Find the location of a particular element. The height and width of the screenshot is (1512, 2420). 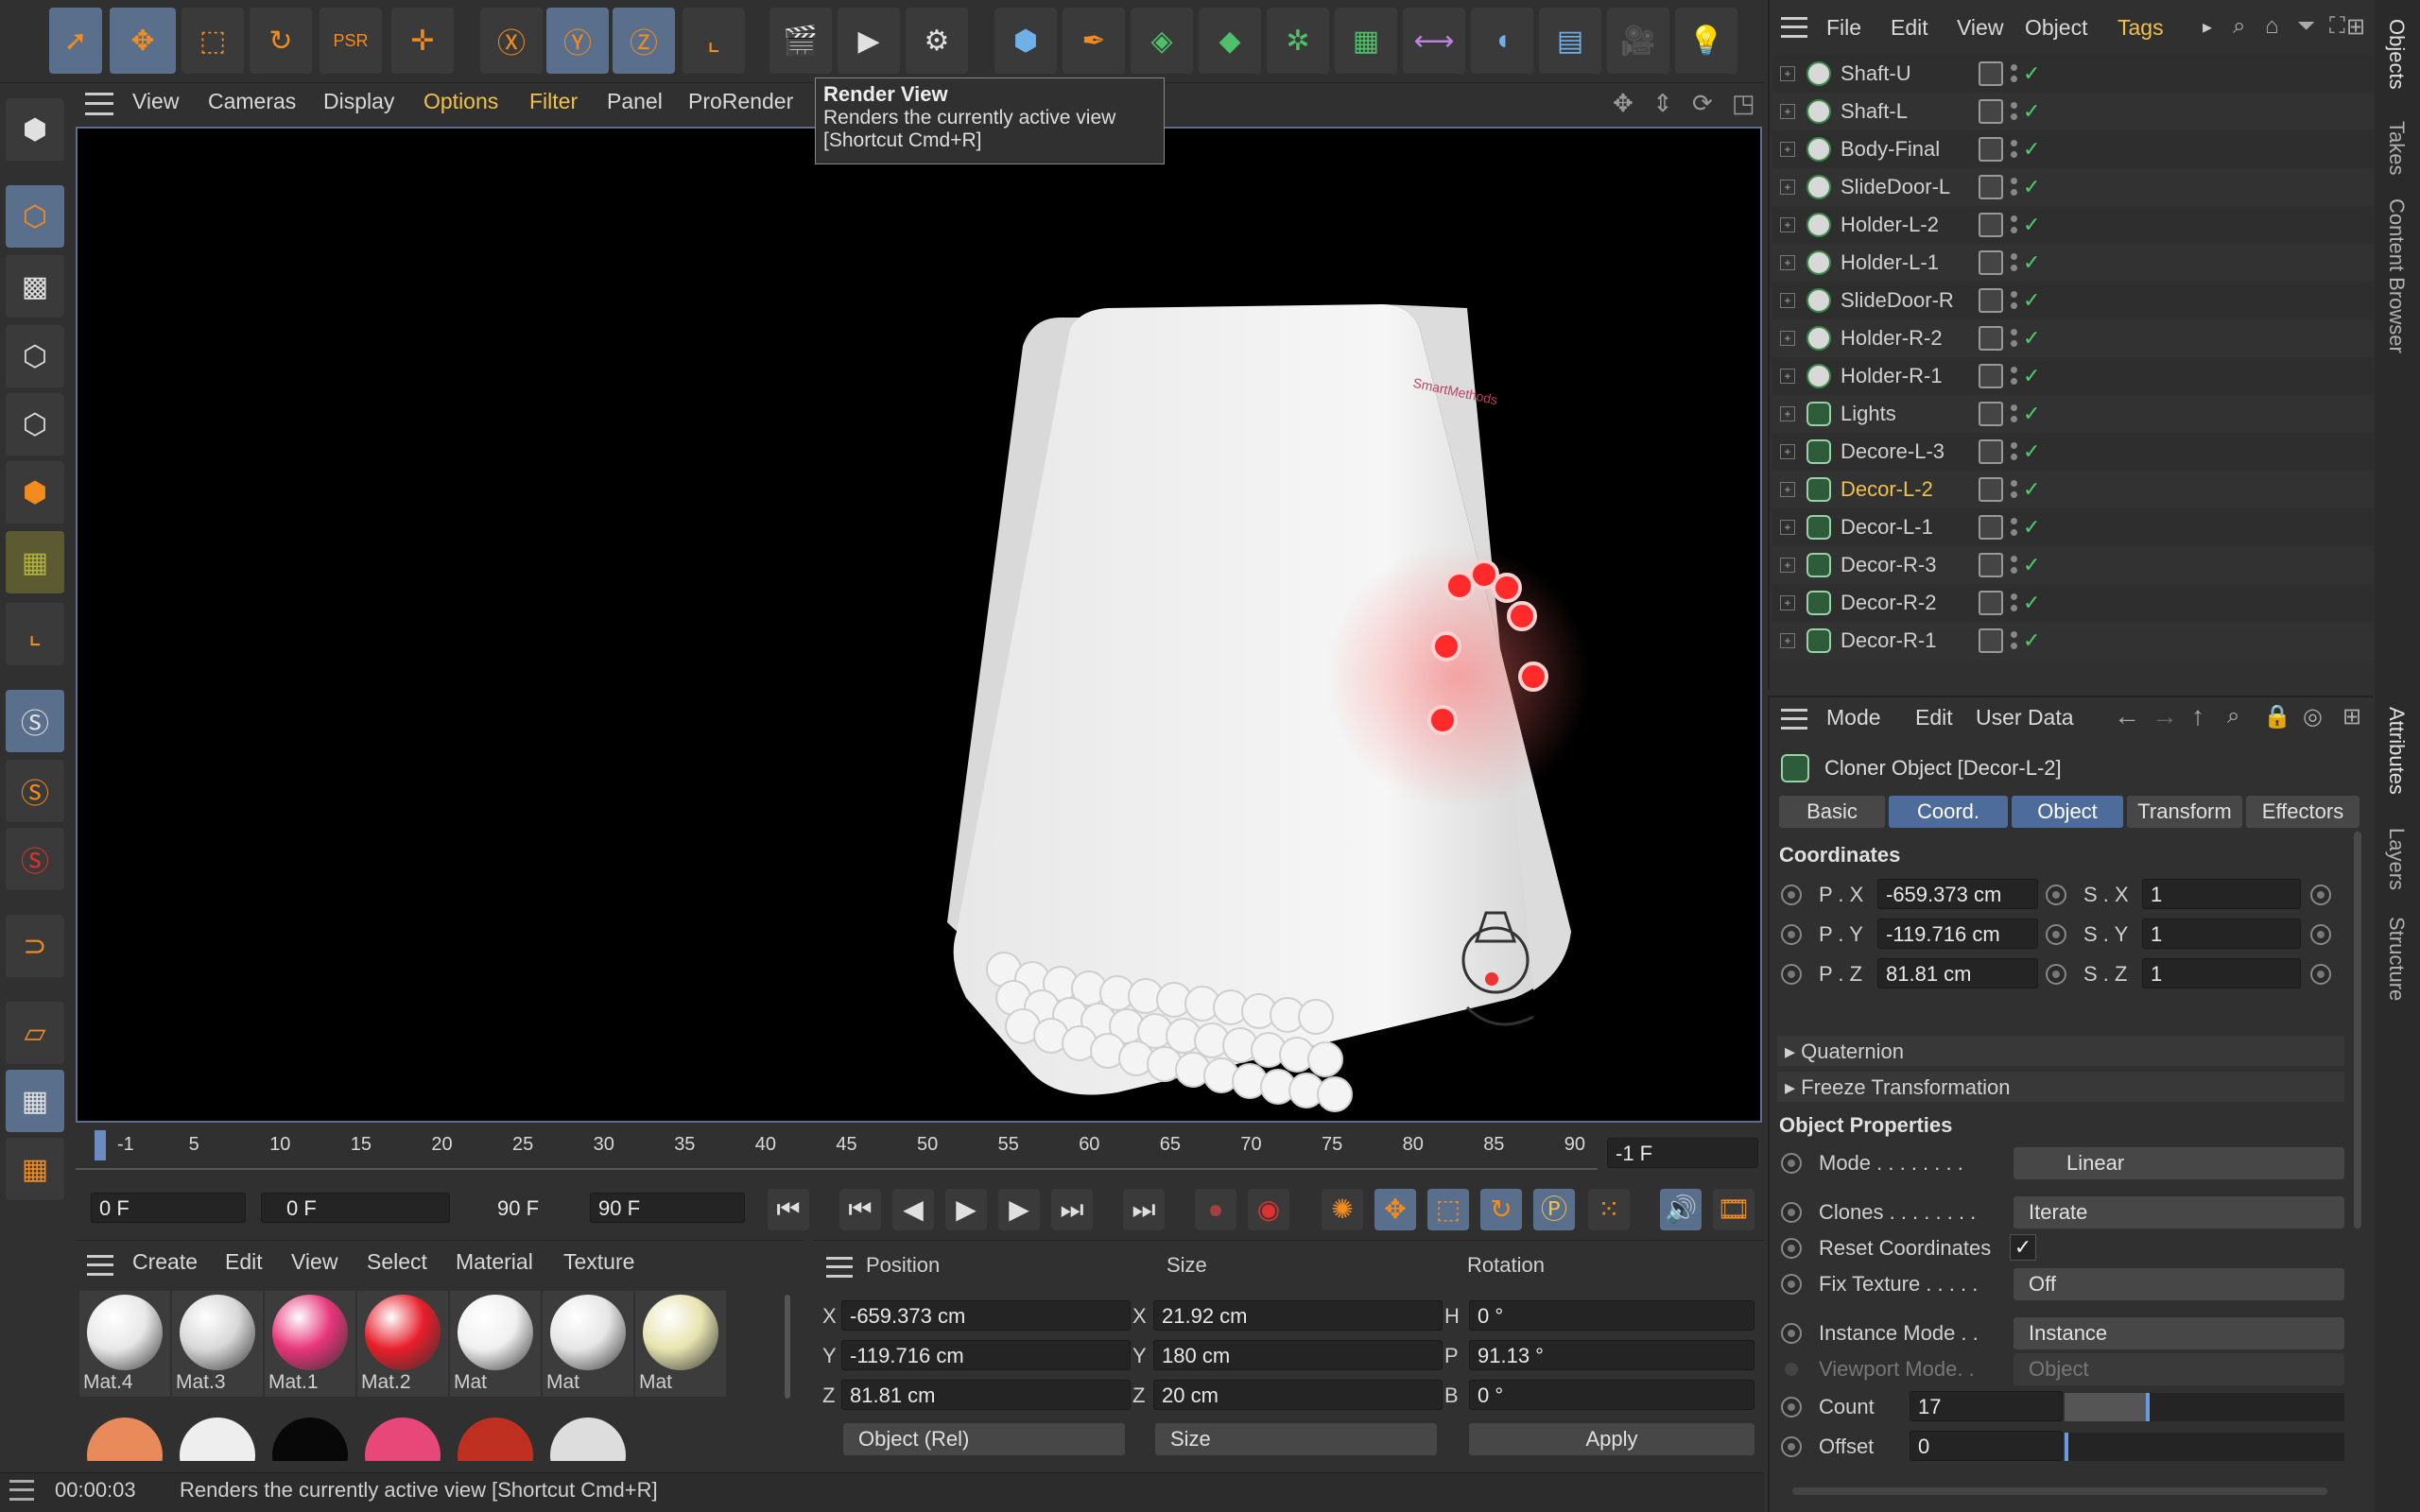

mode-dropdown: Linear is located at coordinates (2179, 1163).